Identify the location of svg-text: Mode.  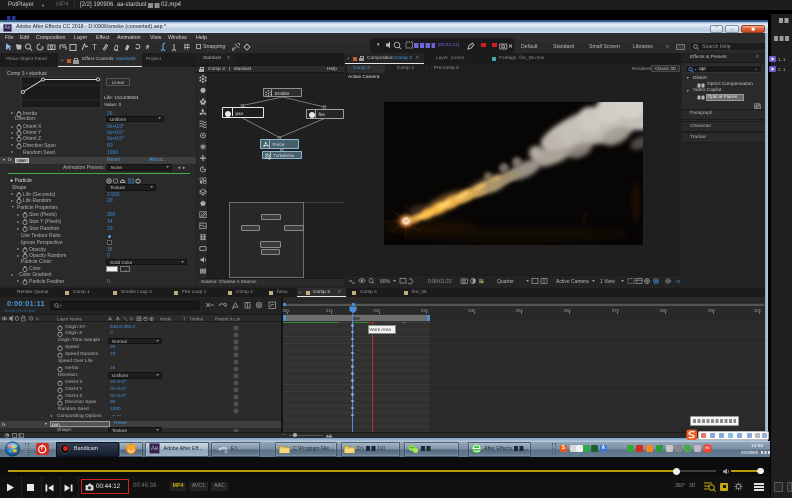
(166, 318).